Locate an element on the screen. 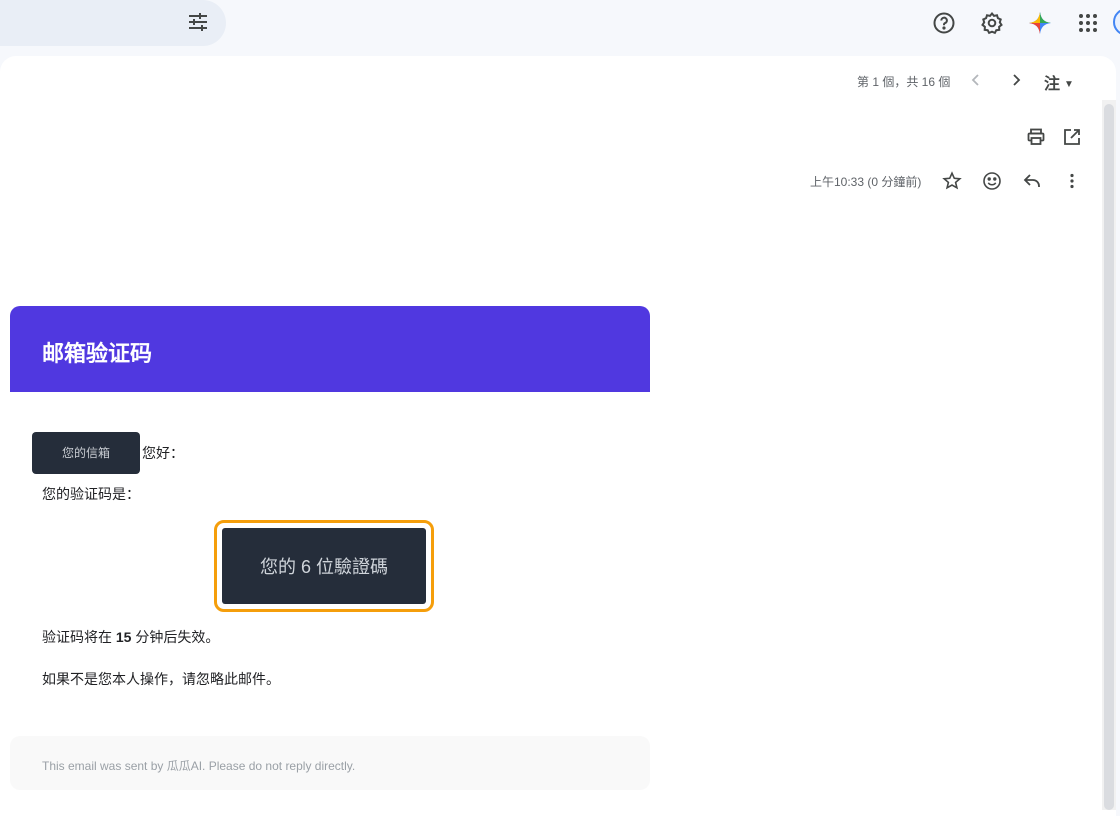 This screenshot has width=1120, height=816. chevron-right-icon is located at coordinates (1016, 80).